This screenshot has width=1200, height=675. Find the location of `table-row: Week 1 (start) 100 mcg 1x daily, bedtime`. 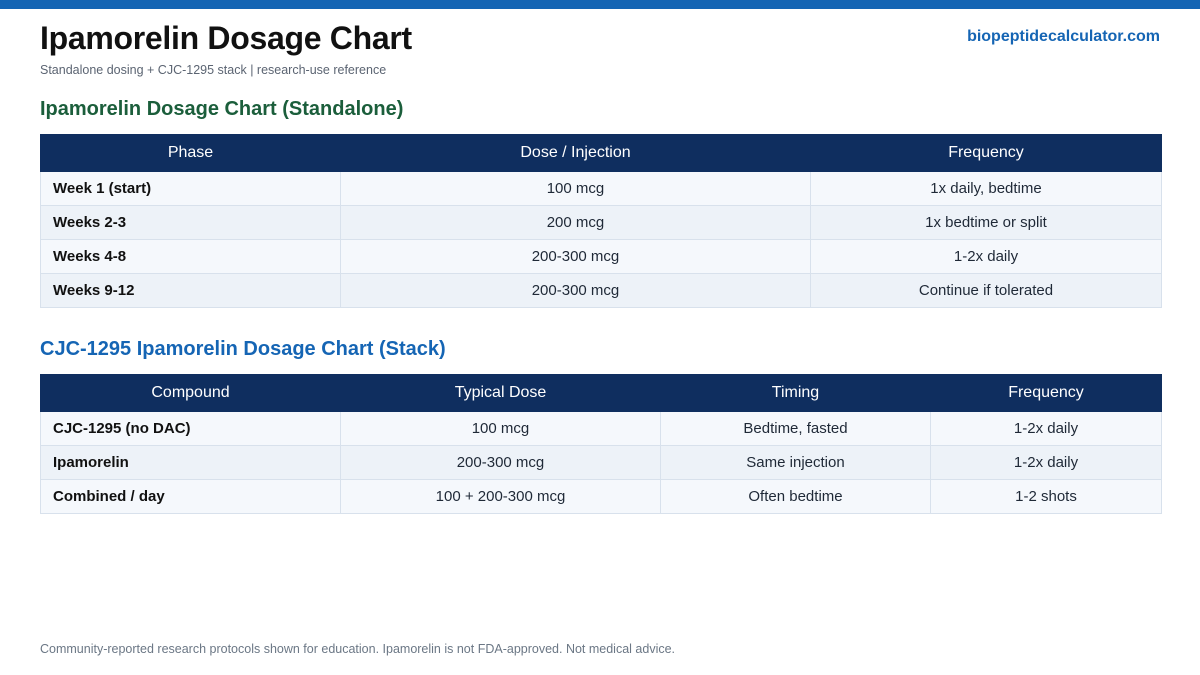

table-row: Week 1 (start) 100 mcg 1x daily, bedtime is located at coordinates (601, 188).